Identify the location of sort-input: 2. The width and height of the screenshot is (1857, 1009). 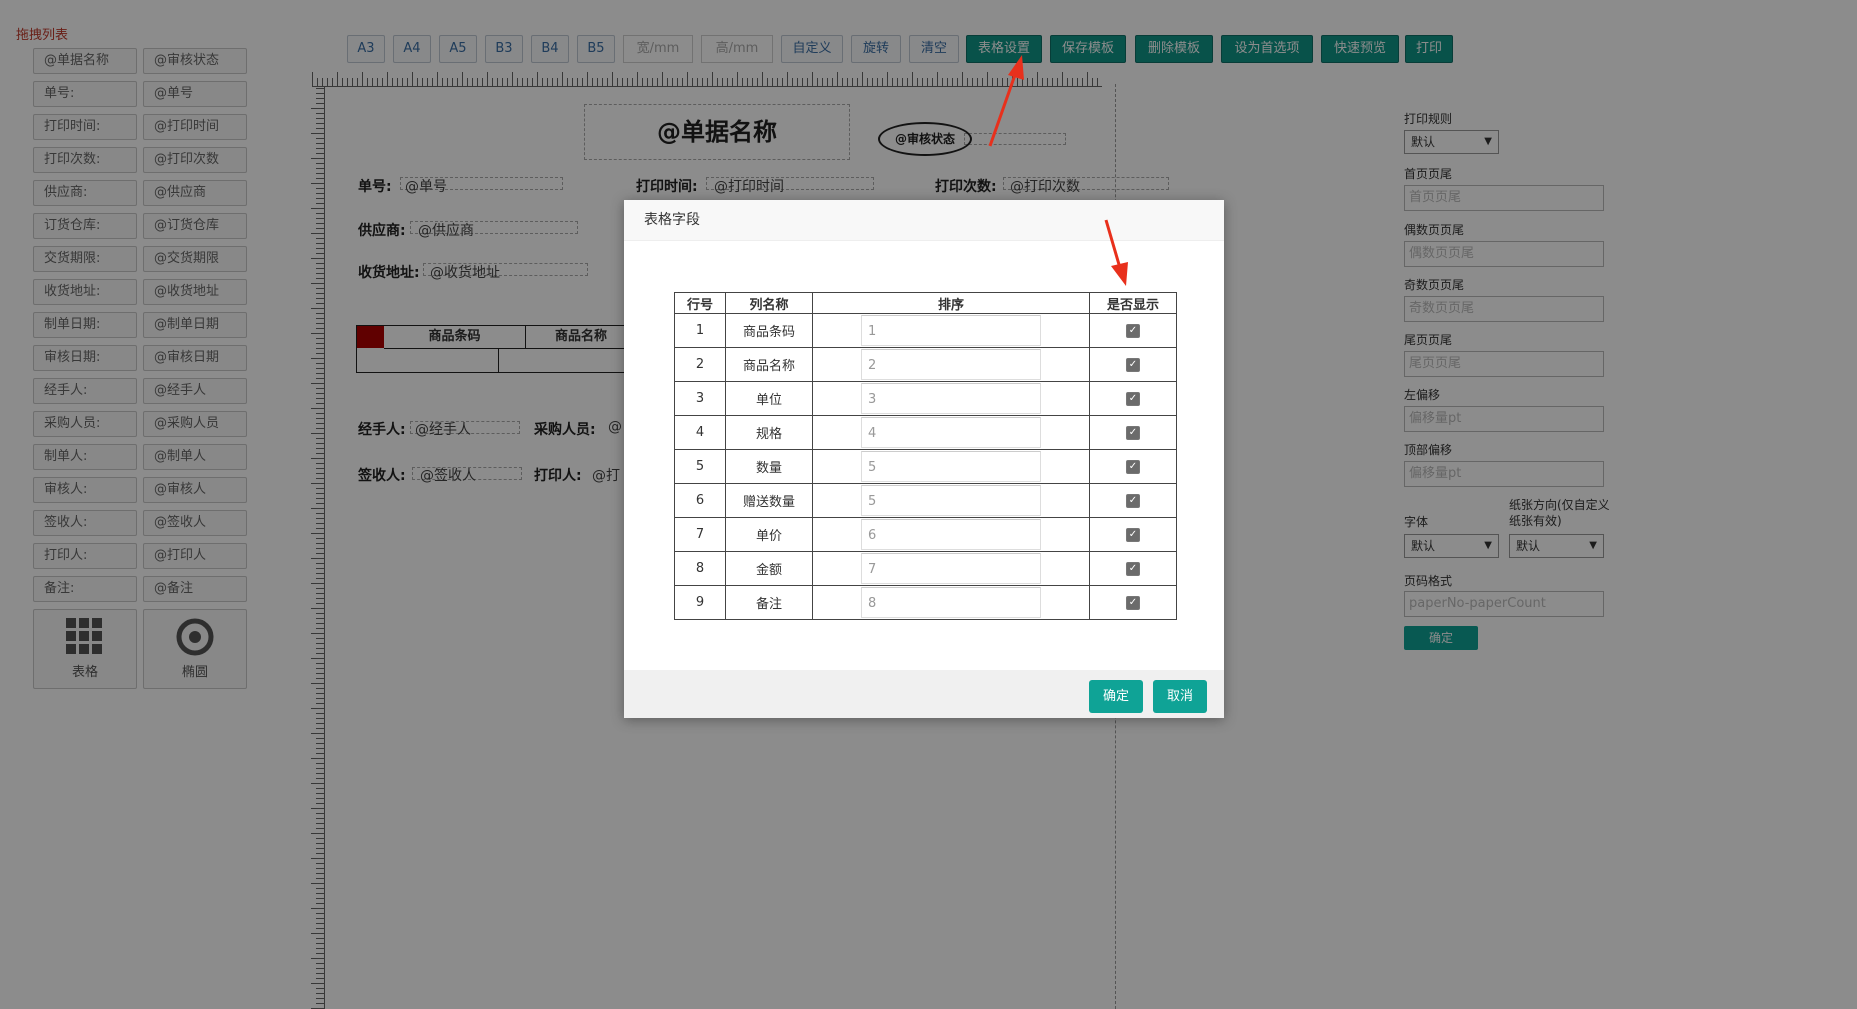
(951, 364).